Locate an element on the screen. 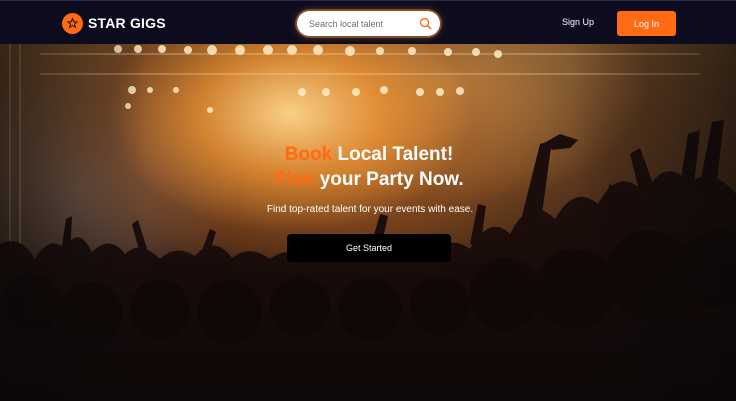 The width and height of the screenshot is (736, 401). headline-text-1: Local Talent! is located at coordinates (395, 154).